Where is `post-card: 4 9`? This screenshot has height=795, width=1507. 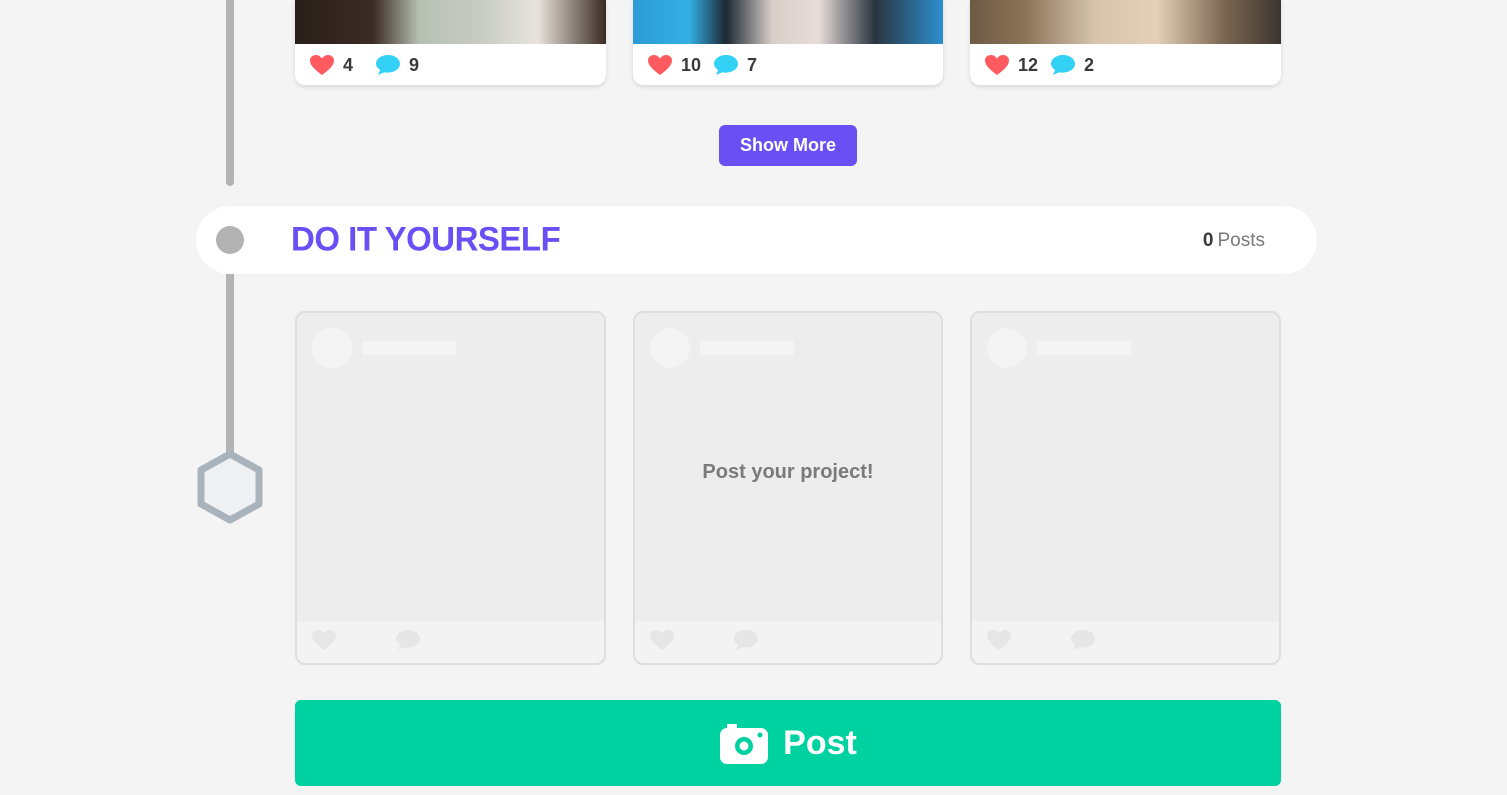
post-card: 4 9 is located at coordinates (450, 42).